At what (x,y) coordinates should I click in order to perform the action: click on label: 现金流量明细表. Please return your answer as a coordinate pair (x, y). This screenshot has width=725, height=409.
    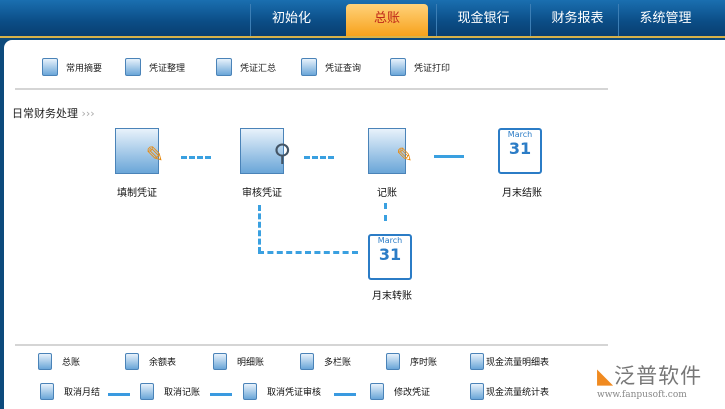
    Looking at the image, I should click on (518, 363).